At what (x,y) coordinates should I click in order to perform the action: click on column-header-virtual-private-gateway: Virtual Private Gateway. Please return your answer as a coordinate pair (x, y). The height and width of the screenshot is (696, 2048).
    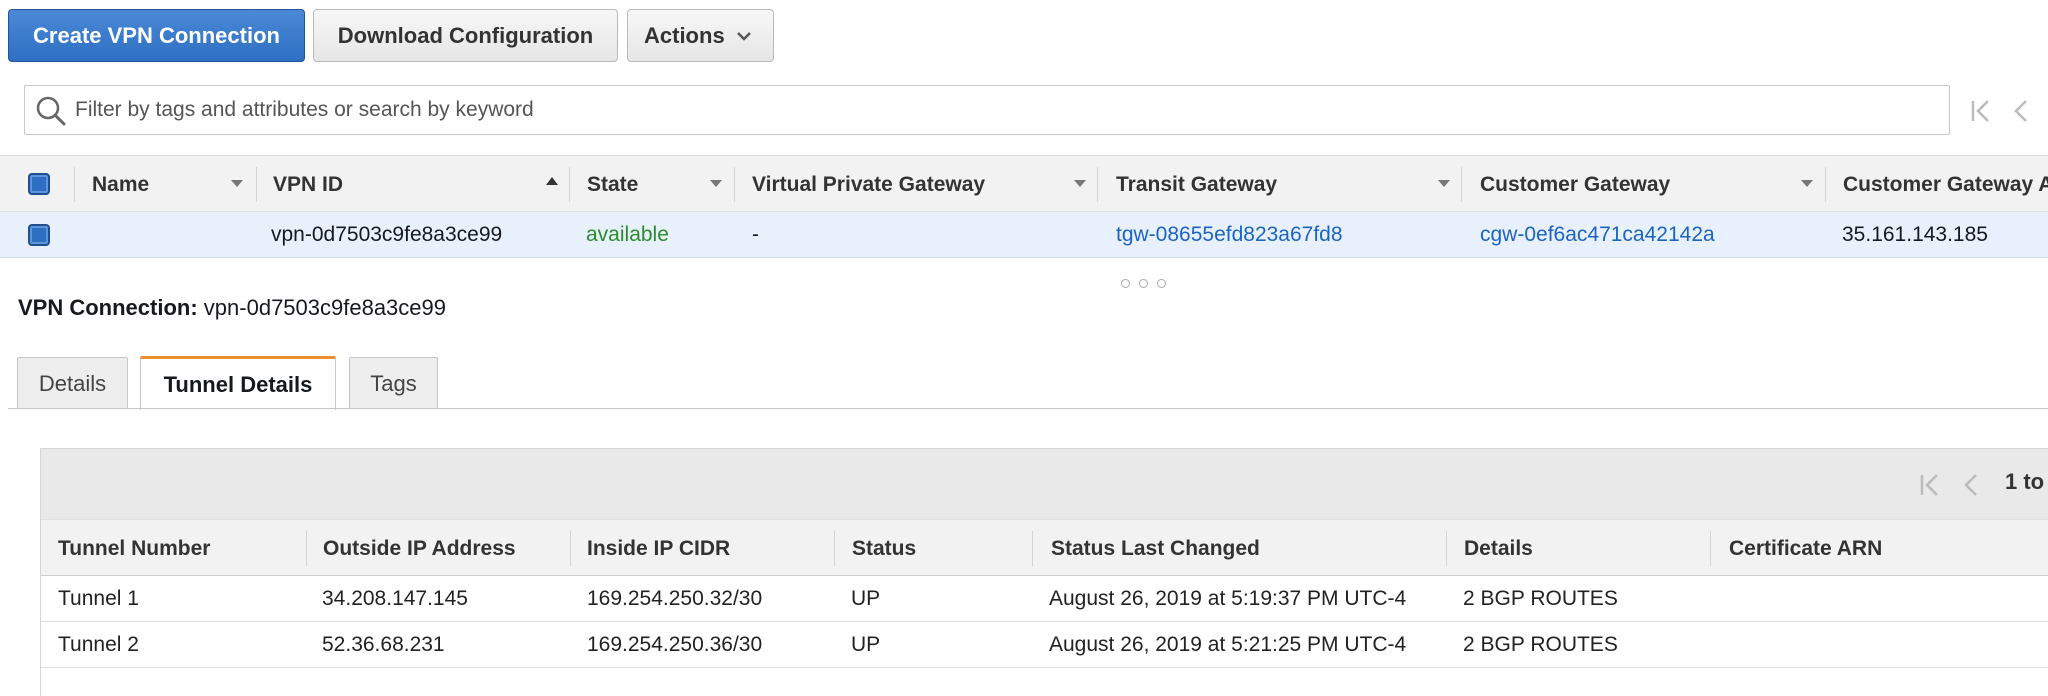
    Looking at the image, I should click on (868, 184).